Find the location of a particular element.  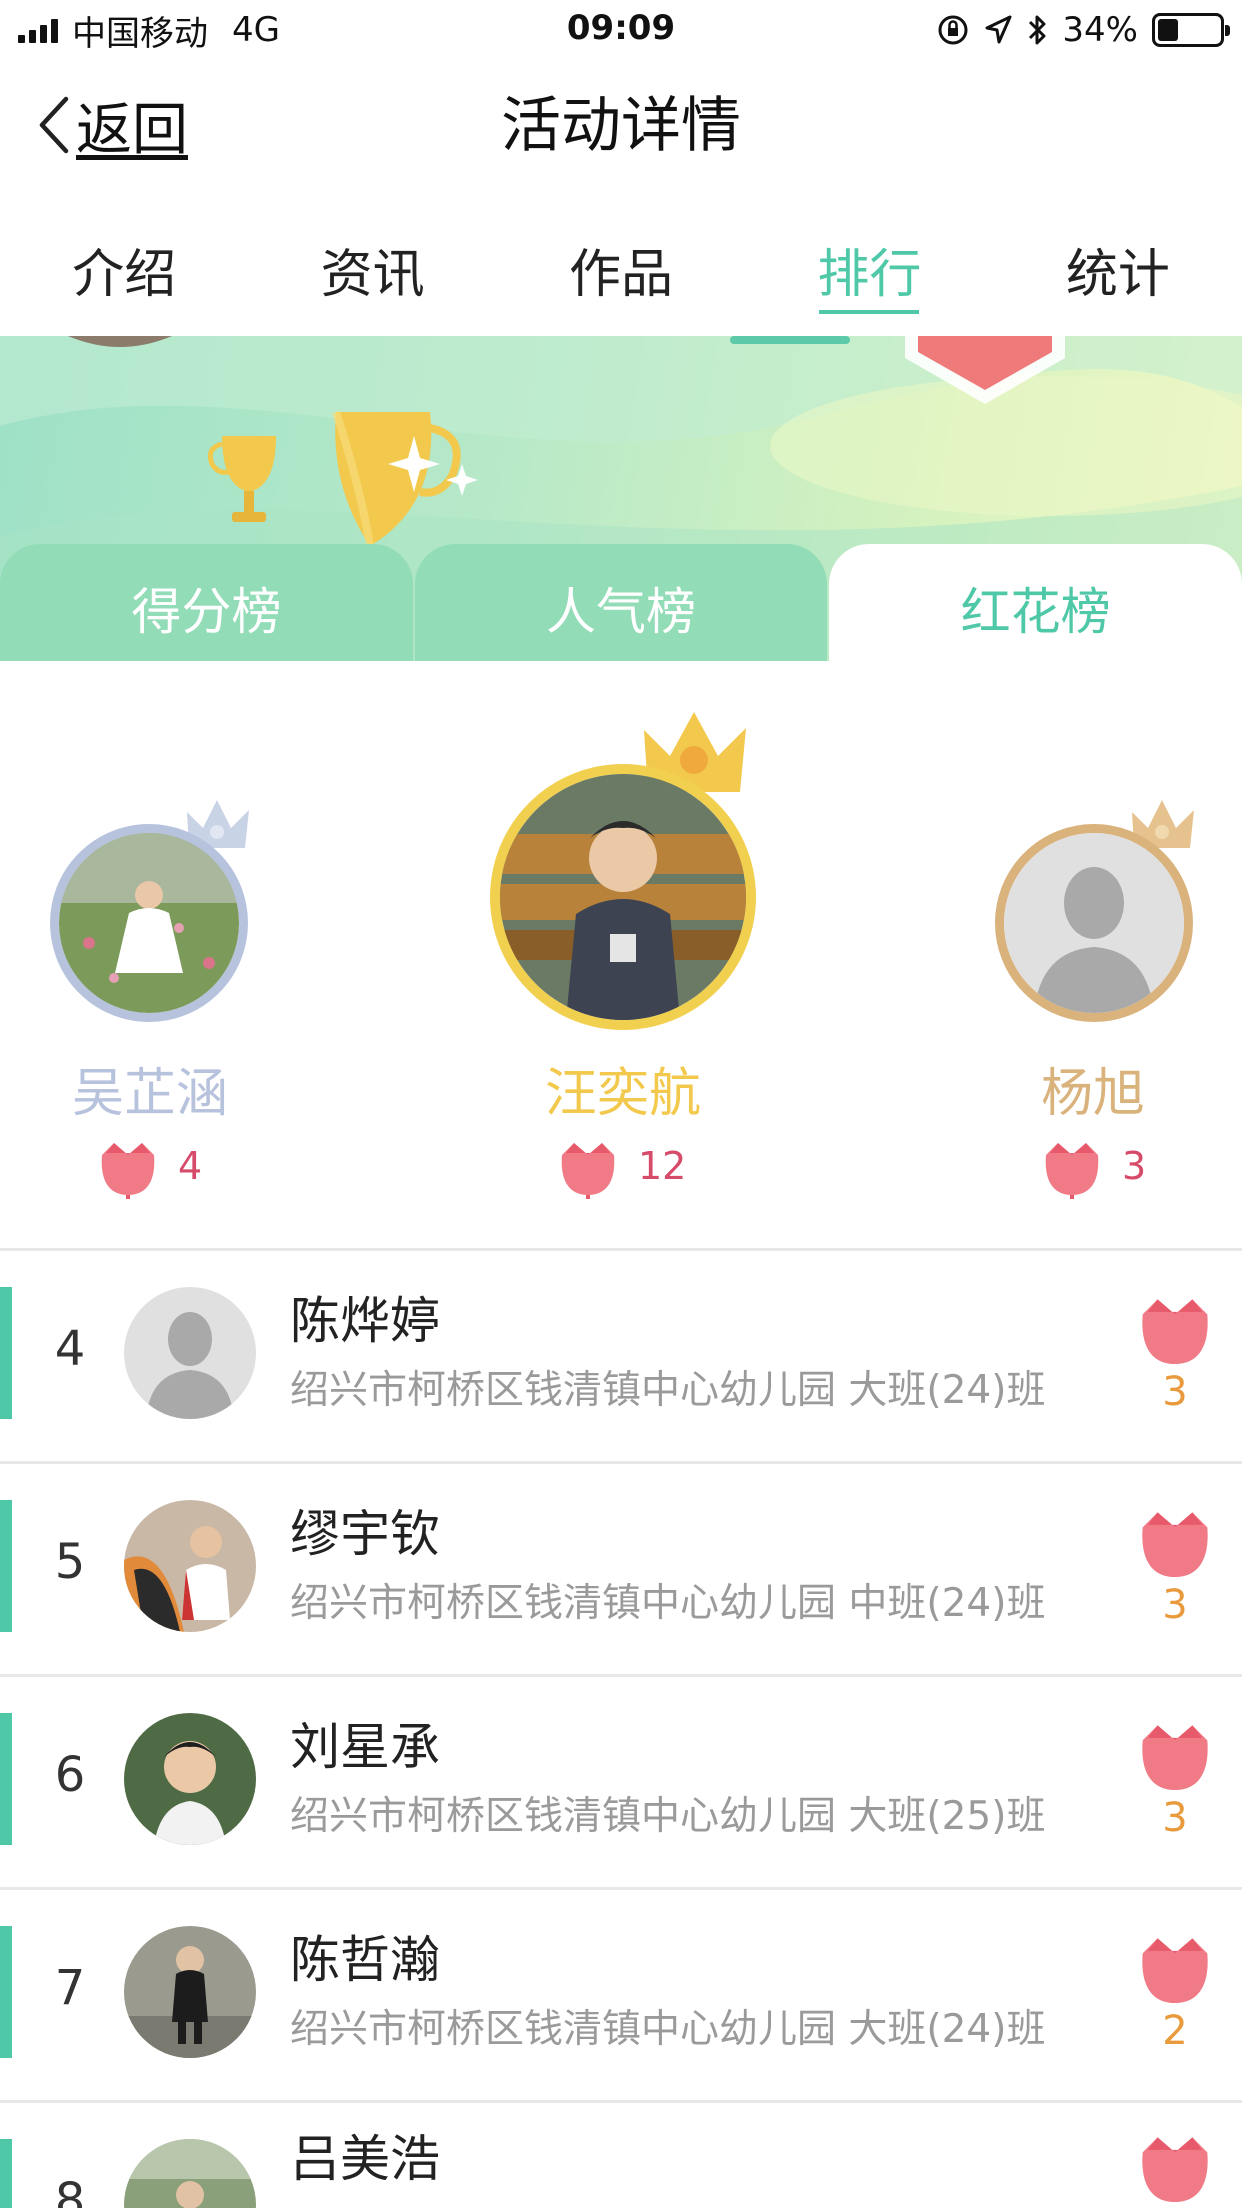

rank-number: 7 is located at coordinates (70, 1988).